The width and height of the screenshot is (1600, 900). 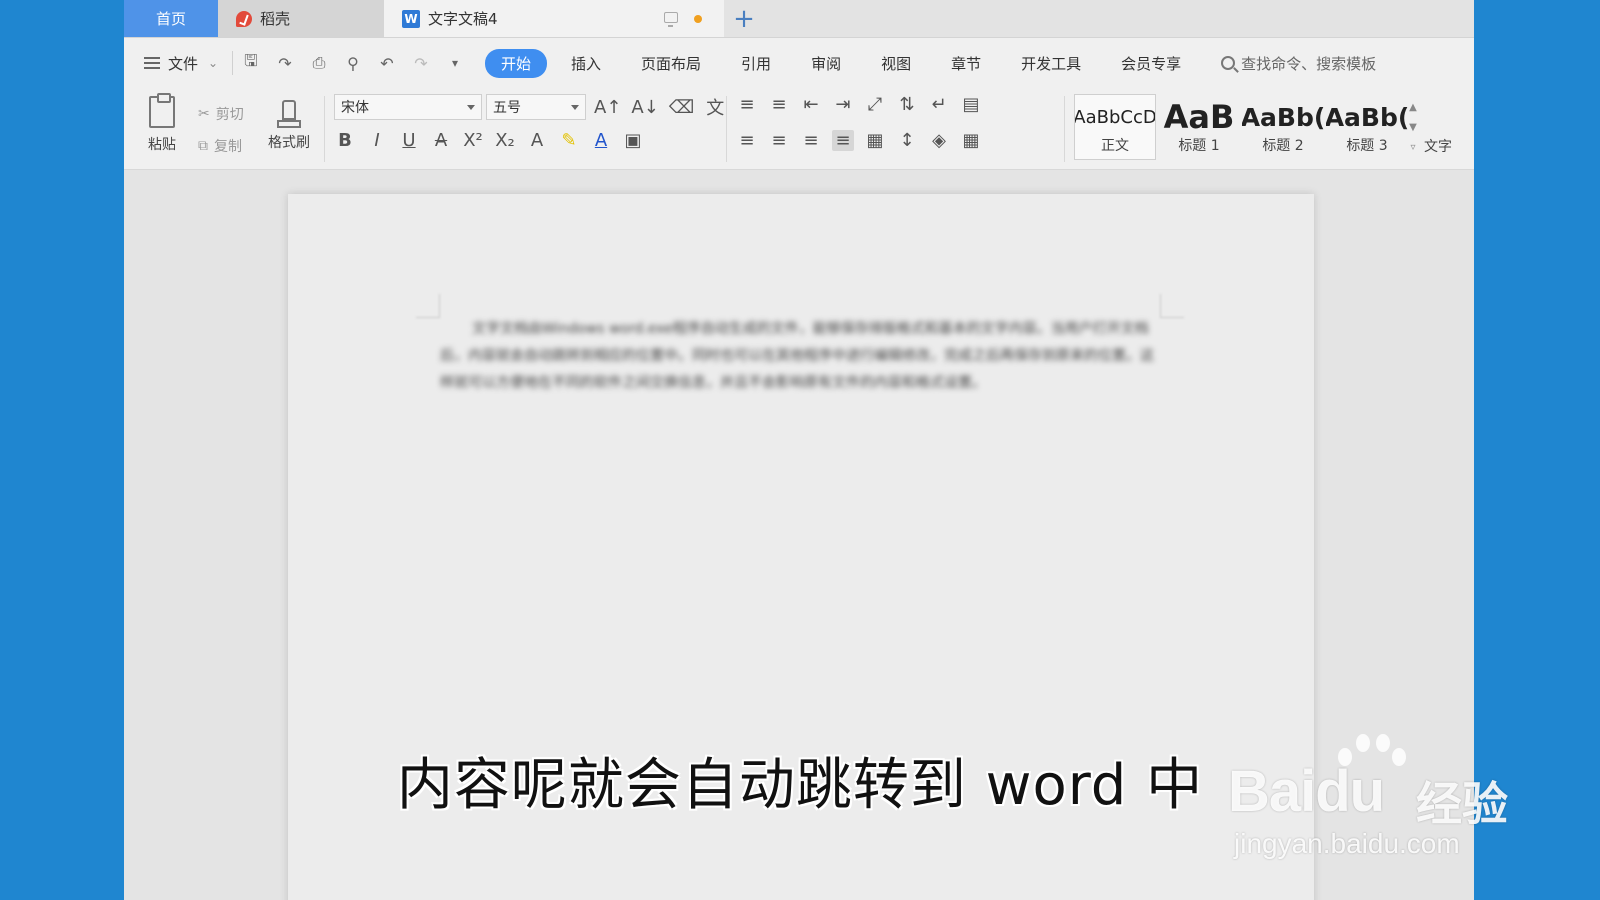 I want to click on text-effect-icon: A, so click(x=537, y=140).